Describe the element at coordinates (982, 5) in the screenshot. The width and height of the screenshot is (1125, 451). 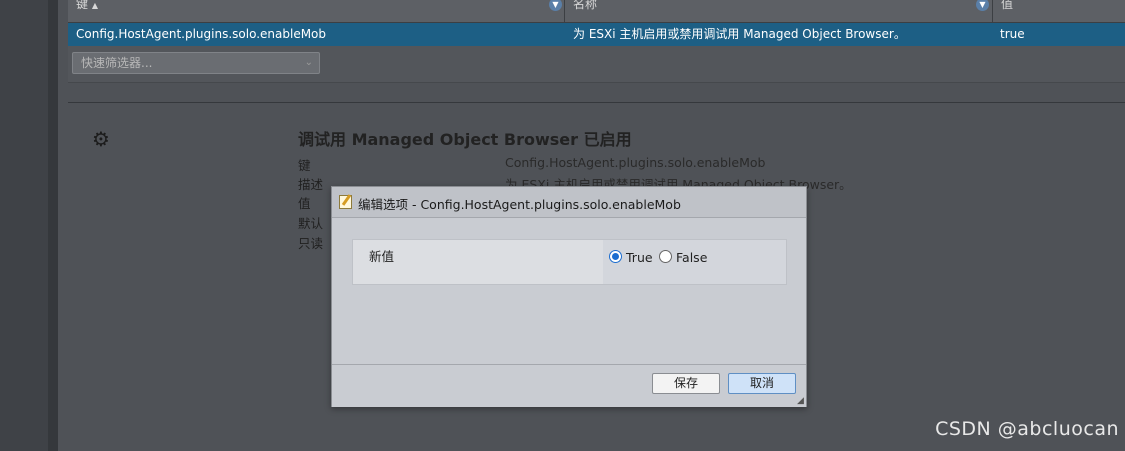
I see `column-menu-name-icon: ▼` at that location.